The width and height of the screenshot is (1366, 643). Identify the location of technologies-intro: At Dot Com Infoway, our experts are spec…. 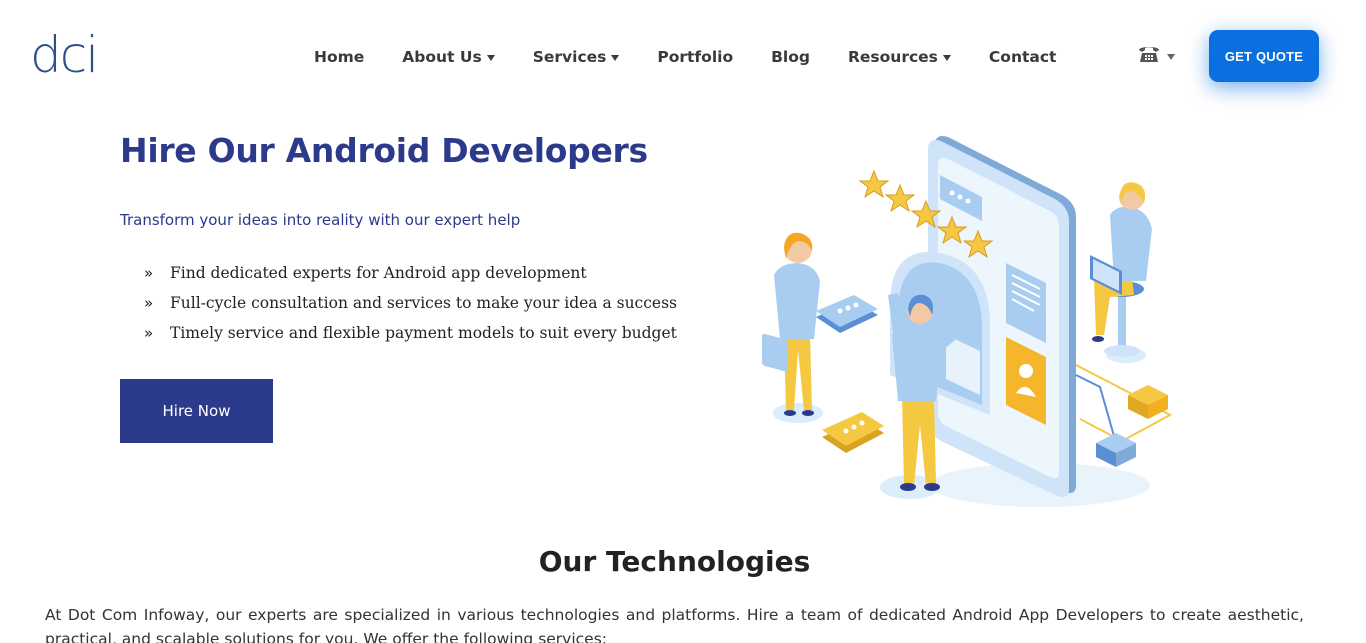
(674, 624).